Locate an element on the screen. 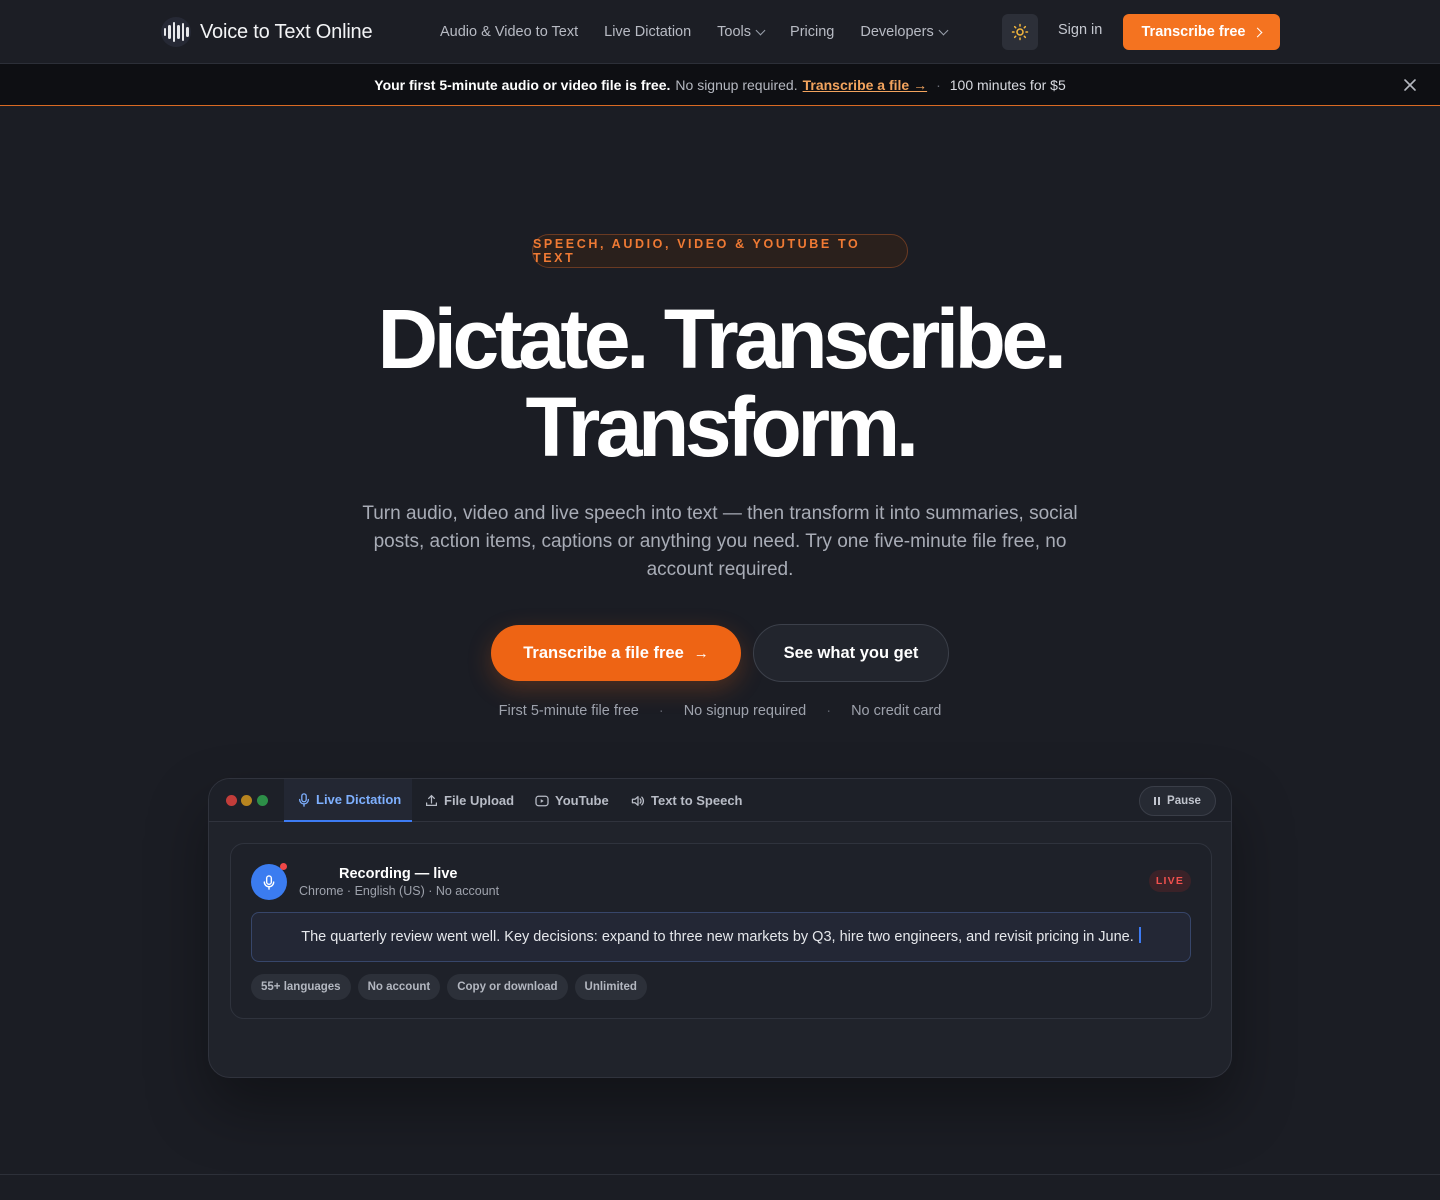  banner-note: No signup required. is located at coordinates (736, 84).